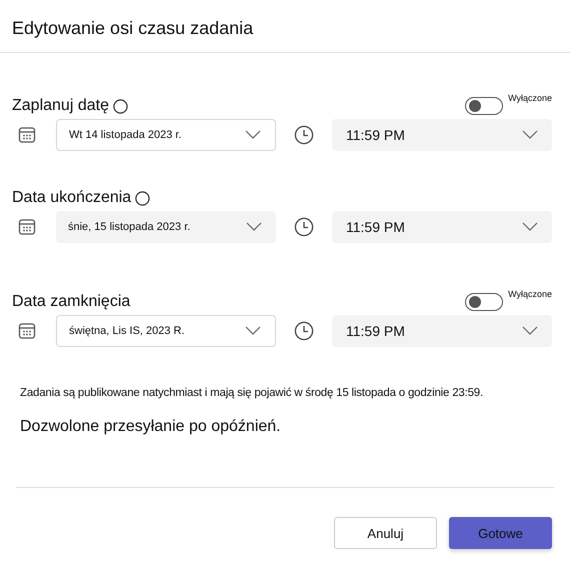 This screenshot has width=570, height=577. I want to click on info-message: Zadania są publikowane natychmiast i mają się pojawić w środę 15 listopada o godzinie 23:59., so click(251, 392).